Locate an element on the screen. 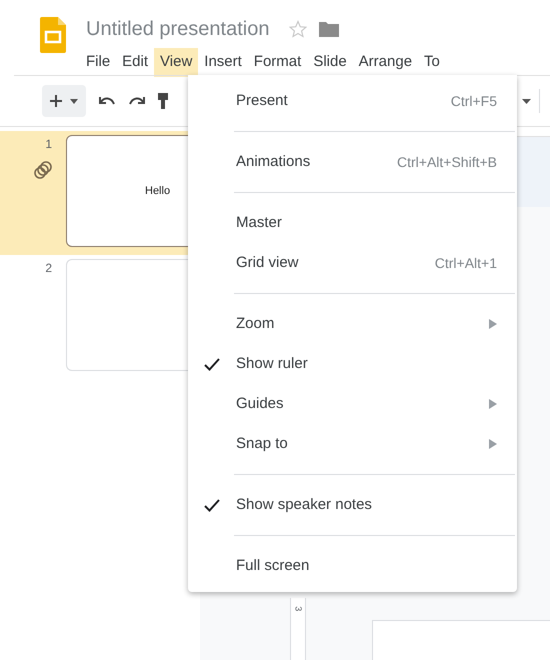 The width and height of the screenshot is (550, 660). paint-format-icon is located at coordinates (163, 101).